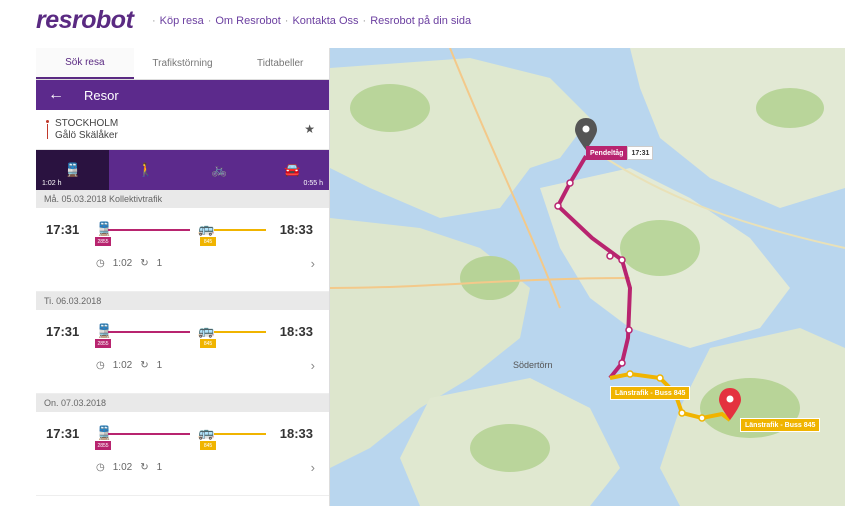  Describe the element at coordinates (280, 63) in the screenshot. I see `tab-tidtabeller: Tidtabeller` at that location.